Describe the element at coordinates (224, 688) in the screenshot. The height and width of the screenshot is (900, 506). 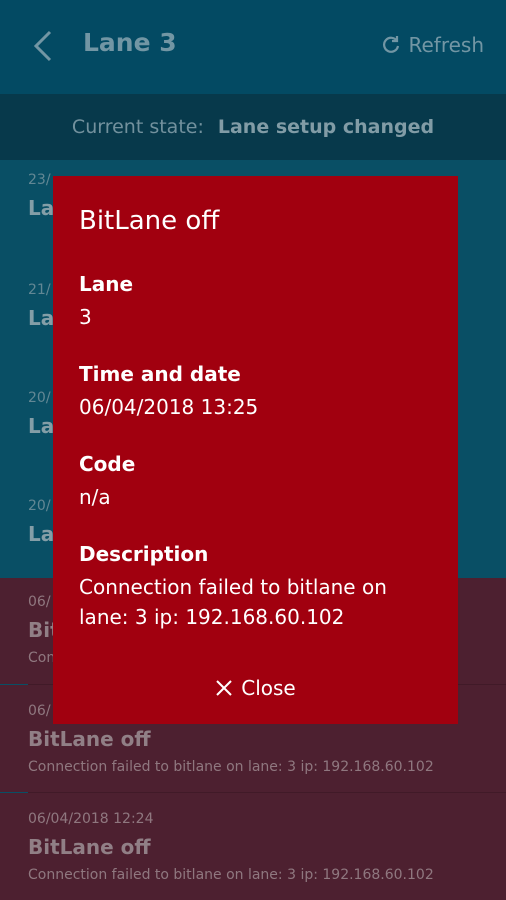
I see `close-icon` at that location.